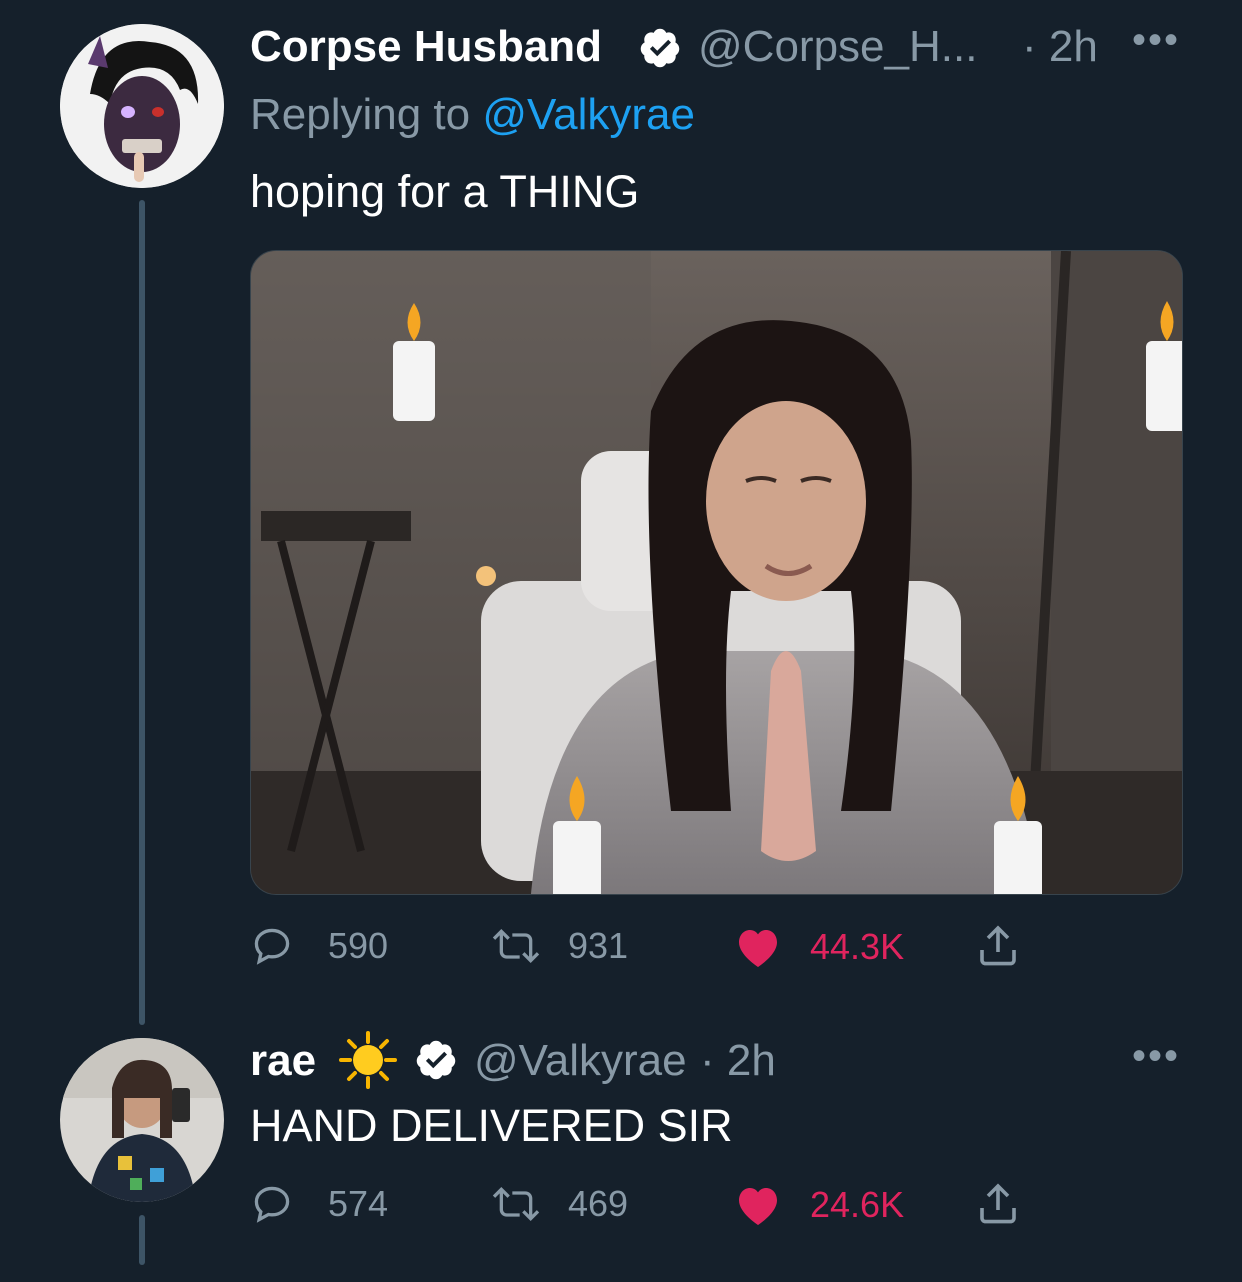 The image size is (1242, 1282). Describe the element at coordinates (445, 191) in the screenshot. I see `tweet1-text: hoping for a THING` at that location.